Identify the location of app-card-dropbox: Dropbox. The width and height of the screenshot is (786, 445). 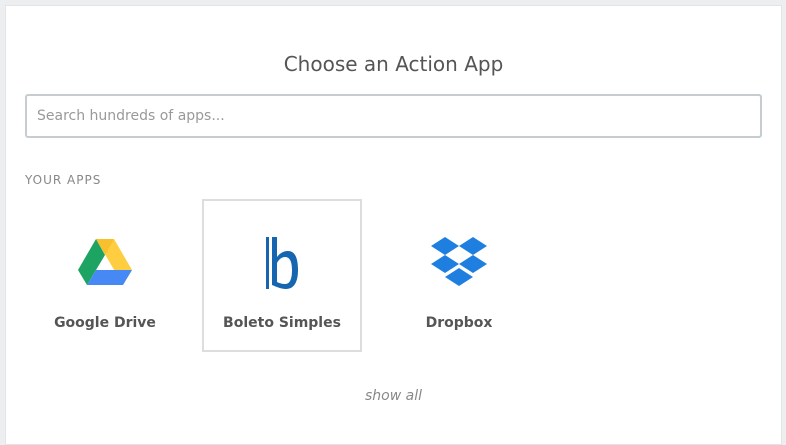
(459, 275).